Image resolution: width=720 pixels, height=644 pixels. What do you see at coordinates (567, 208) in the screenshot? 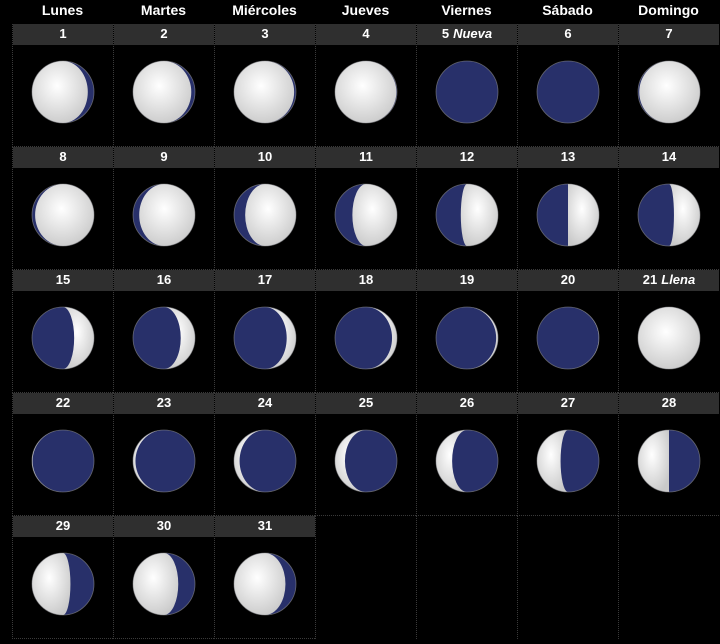
I see `day-cell: 13` at bounding box center [567, 208].